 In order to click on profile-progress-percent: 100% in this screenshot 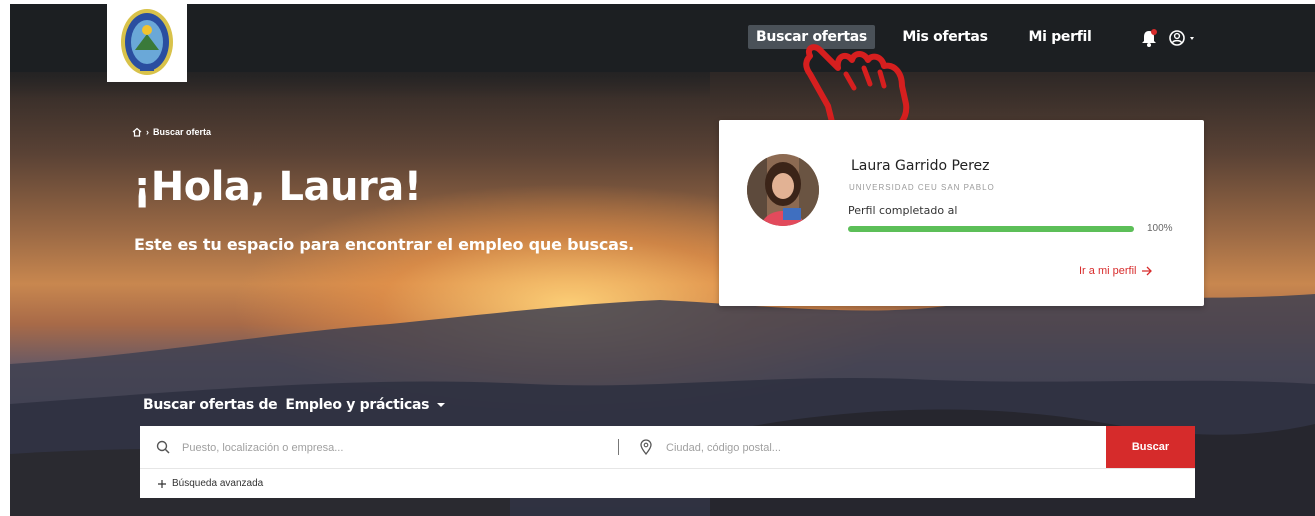, I will do `click(1160, 228)`.